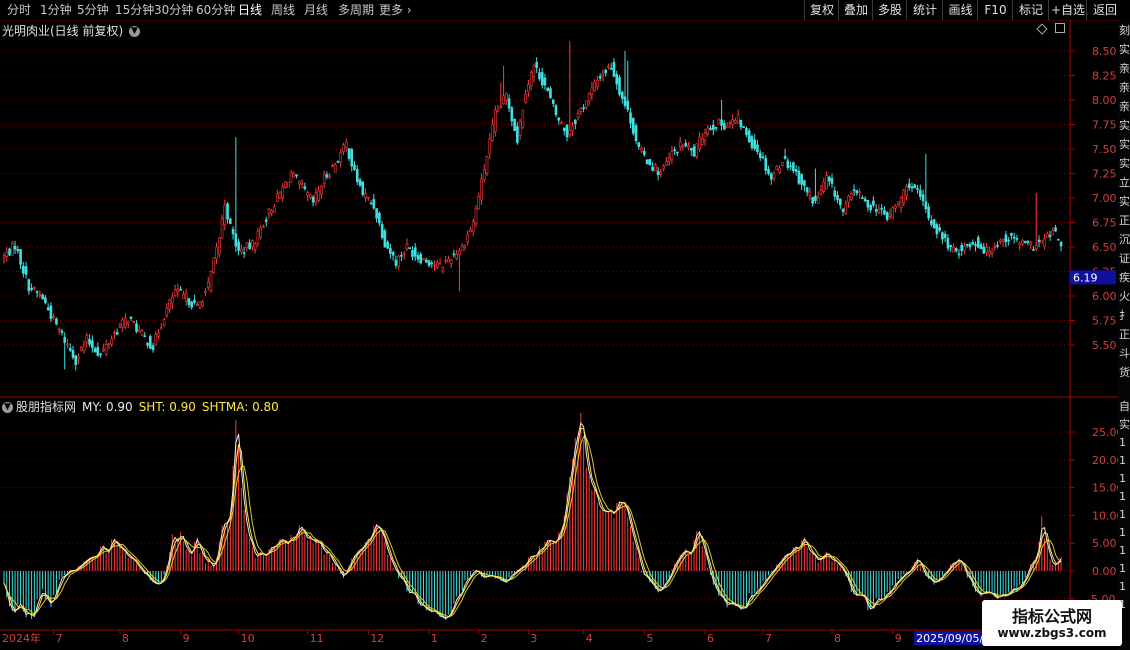 Image resolution: width=1130 pixels, height=650 pixels. I want to click on right-strip-glyph: 证, so click(1124, 258).